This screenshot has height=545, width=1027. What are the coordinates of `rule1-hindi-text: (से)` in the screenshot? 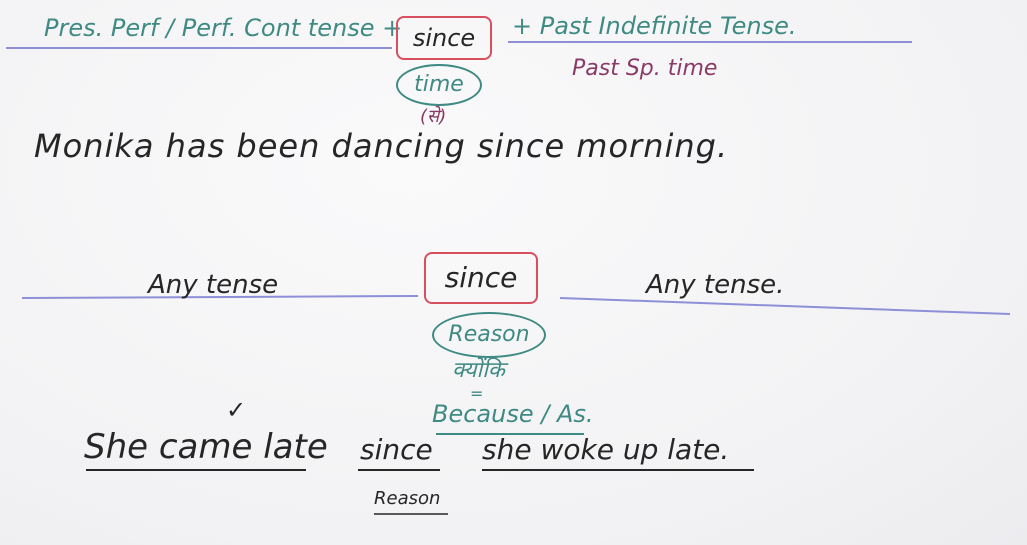 It's located at (433, 116).